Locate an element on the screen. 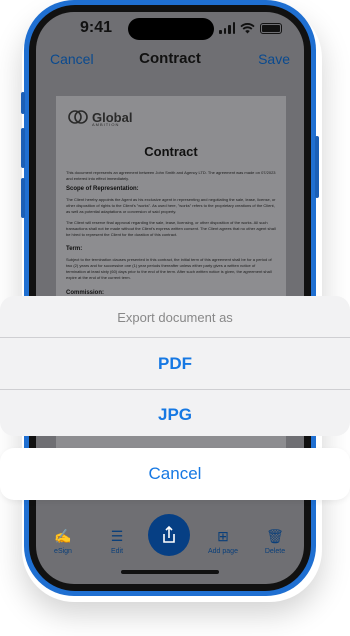  export-jpg-button: JPG is located at coordinates (175, 415).